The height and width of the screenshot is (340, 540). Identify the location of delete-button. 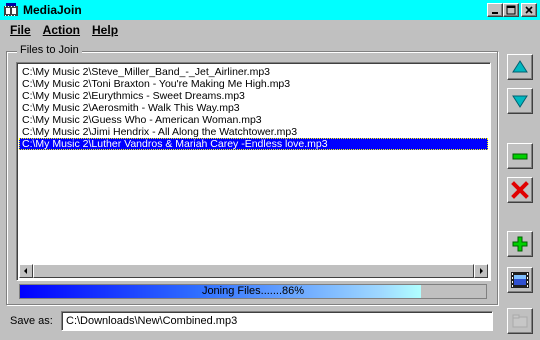
(520, 190).